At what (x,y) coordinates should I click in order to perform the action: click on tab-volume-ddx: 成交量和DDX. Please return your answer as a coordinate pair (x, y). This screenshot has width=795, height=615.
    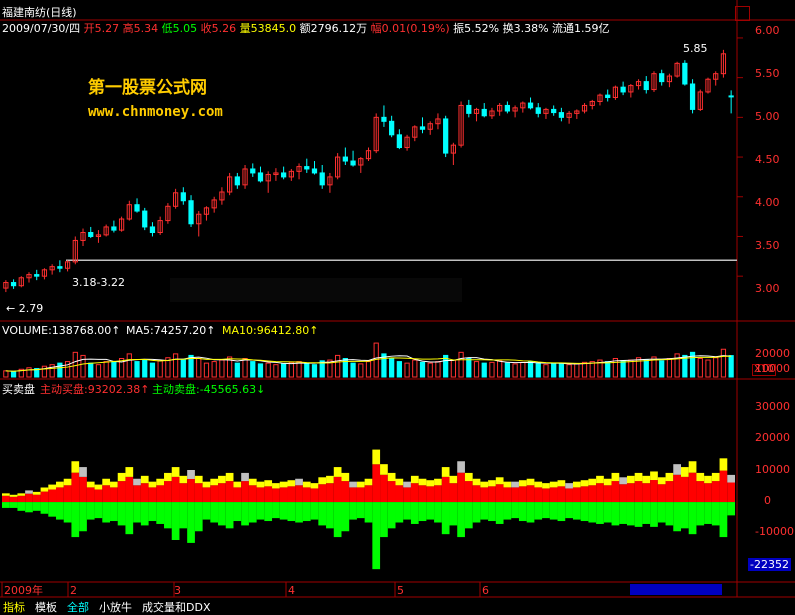
    Looking at the image, I should click on (176, 607).